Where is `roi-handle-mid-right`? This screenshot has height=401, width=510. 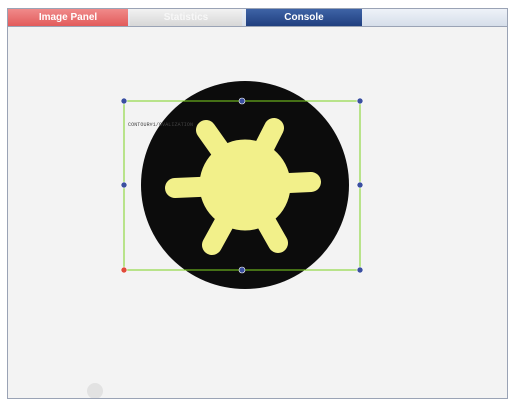
roi-handle-mid-right is located at coordinates (360, 185).